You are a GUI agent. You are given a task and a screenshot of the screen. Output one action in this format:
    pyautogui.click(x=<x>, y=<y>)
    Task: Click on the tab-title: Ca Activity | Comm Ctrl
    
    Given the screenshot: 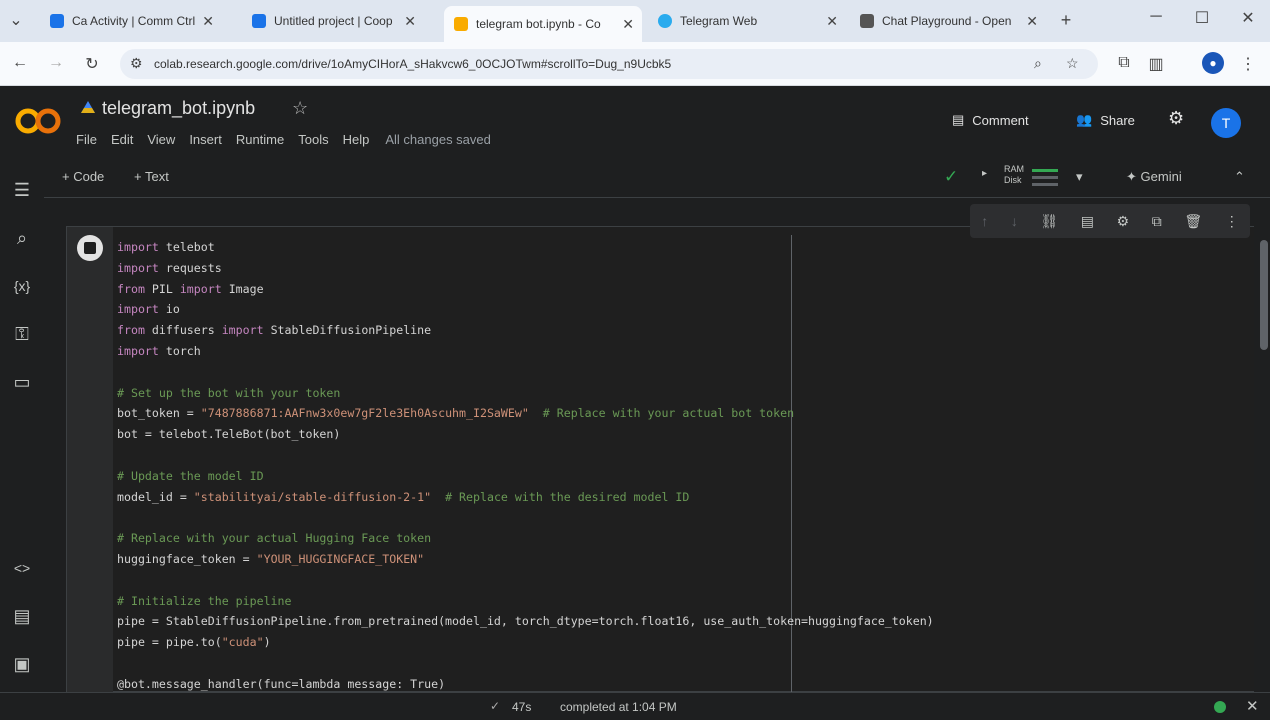 What is the action you would take?
    pyautogui.click(x=134, y=21)
    